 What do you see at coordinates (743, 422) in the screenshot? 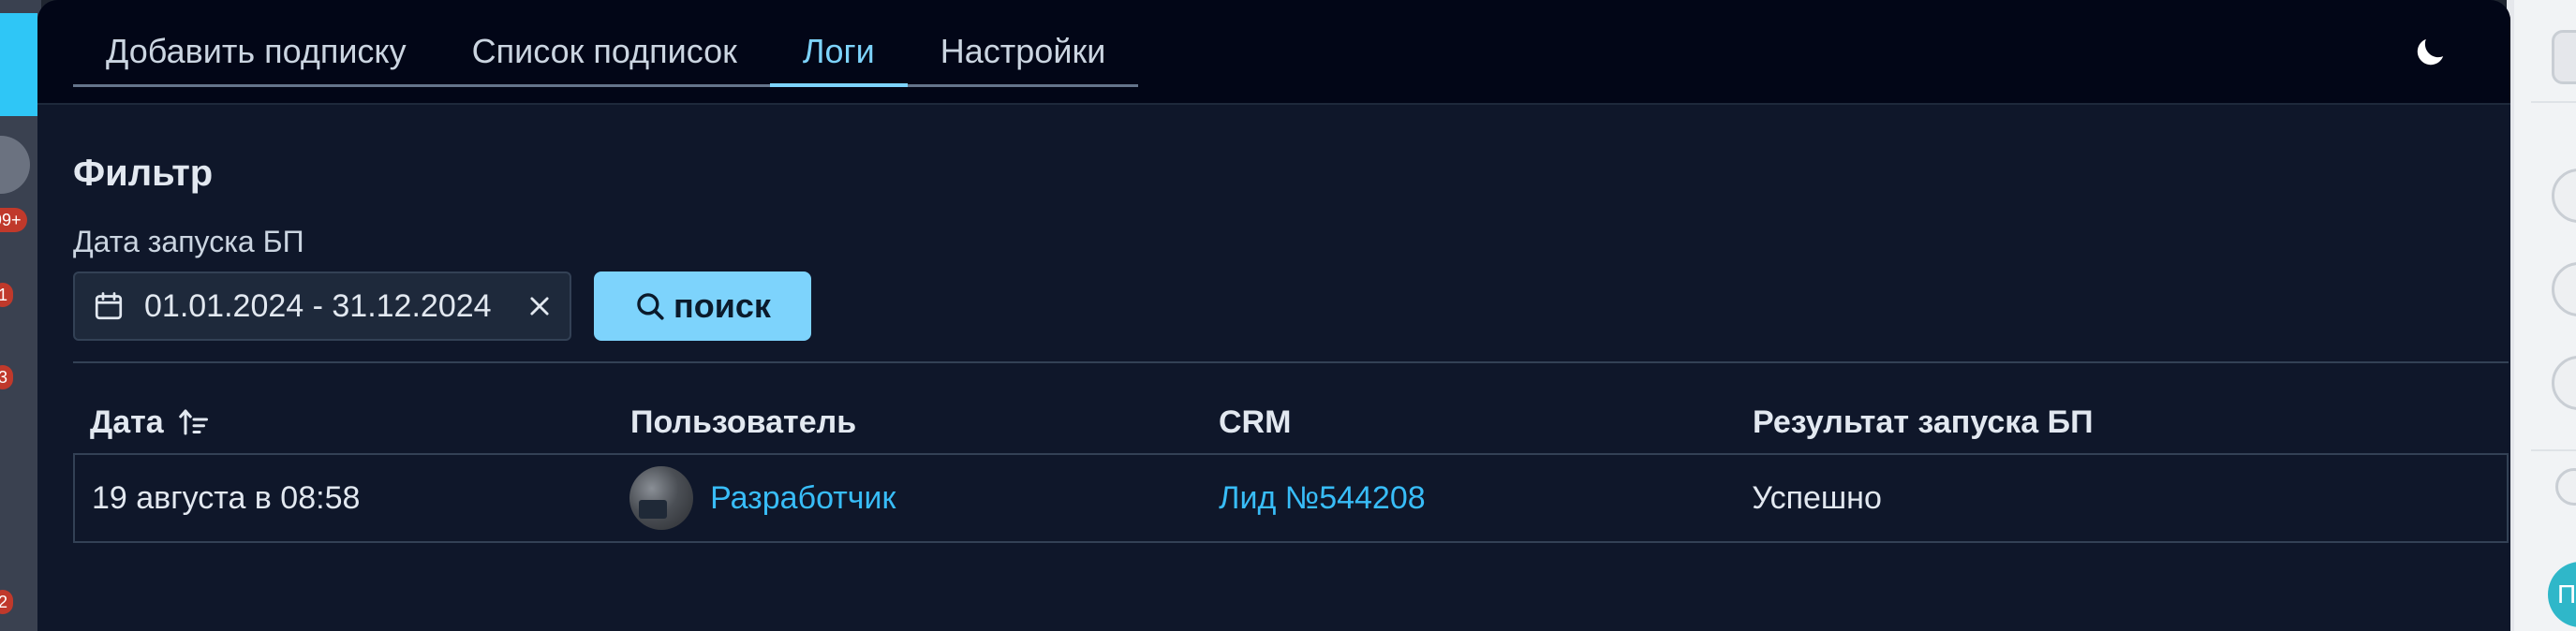
I see `column-header-user: Пользователь` at bounding box center [743, 422].